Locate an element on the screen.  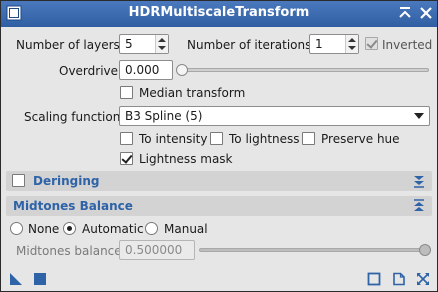
to-lightness-checkbox is located at coordinates (216, 138).